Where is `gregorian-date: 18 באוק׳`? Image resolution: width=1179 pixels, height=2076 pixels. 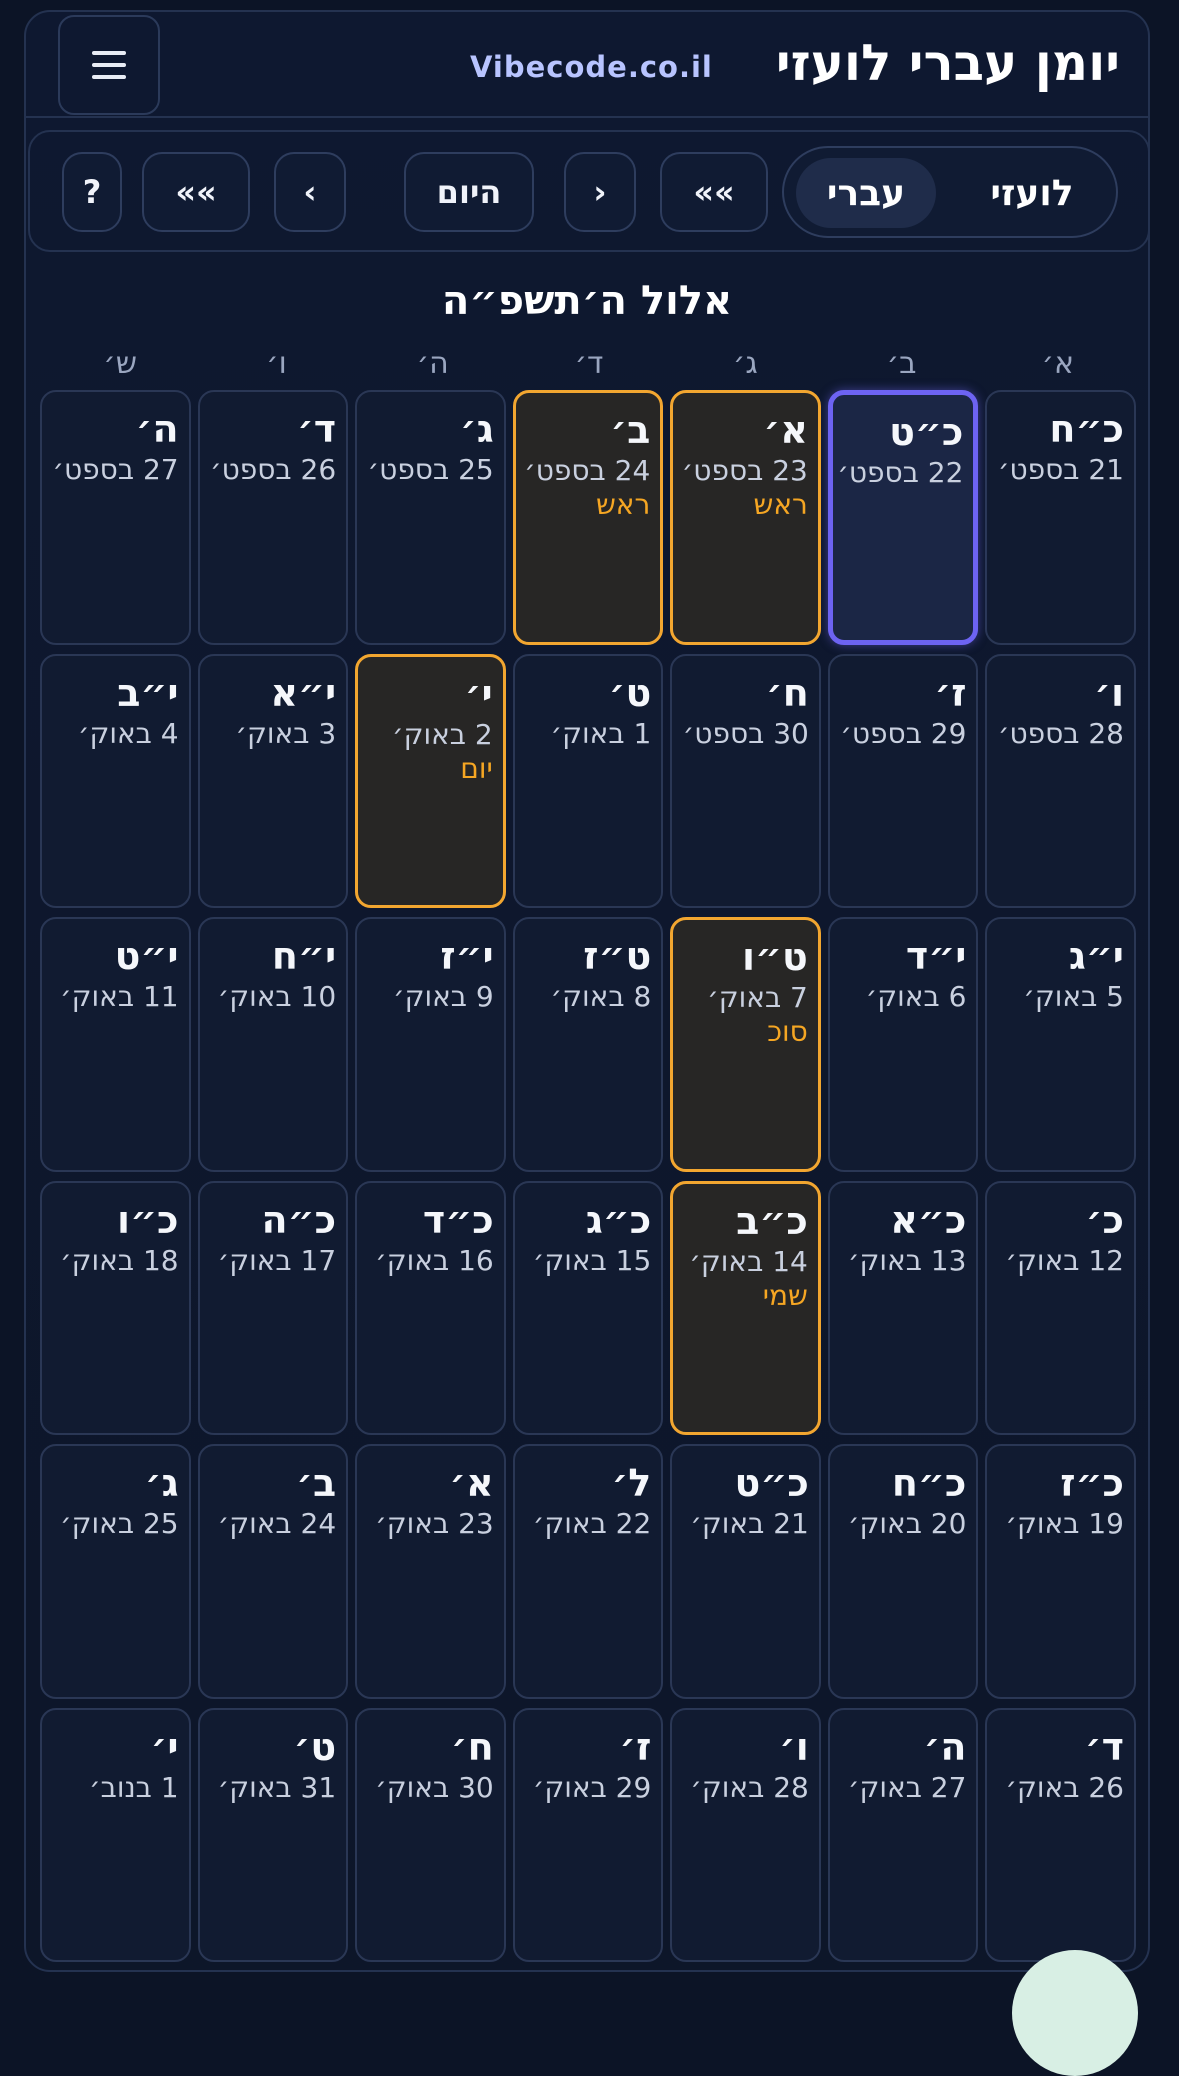
gregorian-date: 18 באוק׳ is located at coordinates (119, 1260).